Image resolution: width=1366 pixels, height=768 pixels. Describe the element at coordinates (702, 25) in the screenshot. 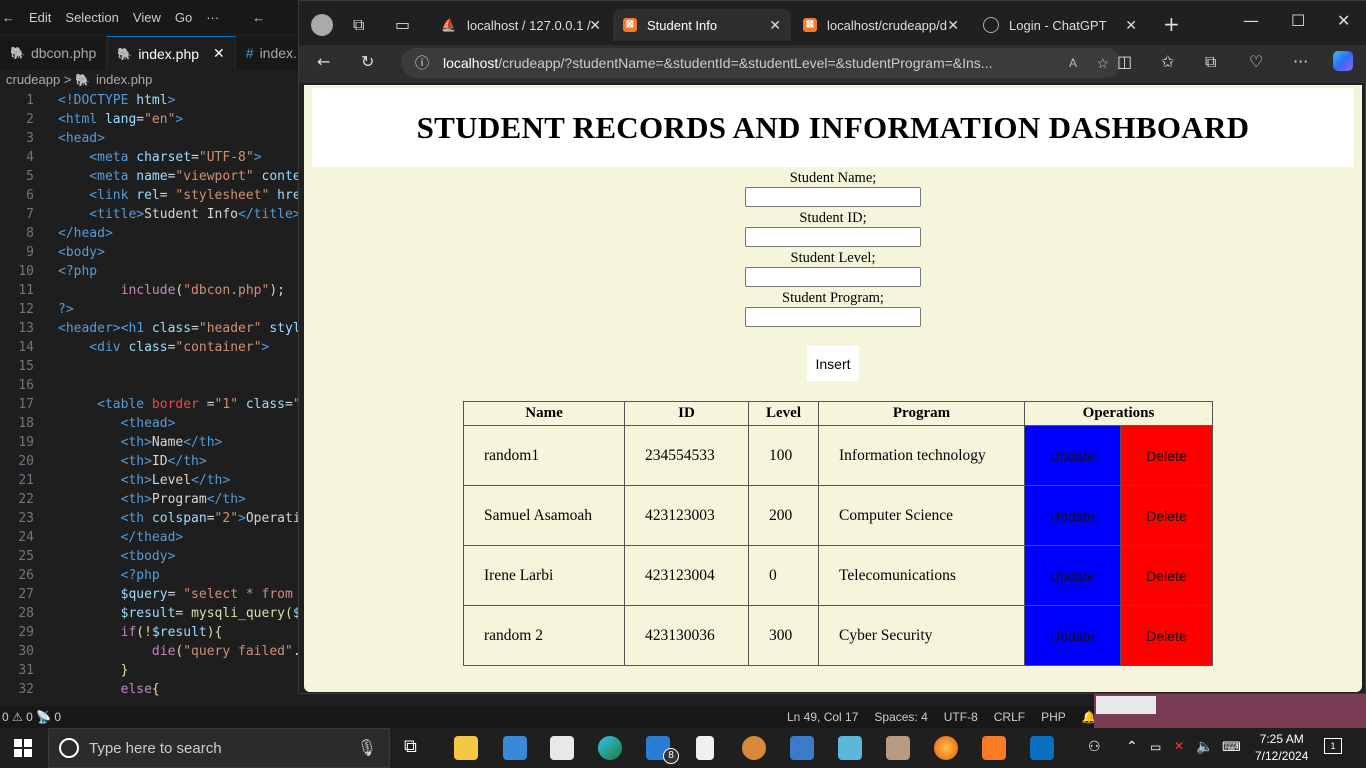

I see `tab-student-info: ⊠ Student Info ✕` at that location.